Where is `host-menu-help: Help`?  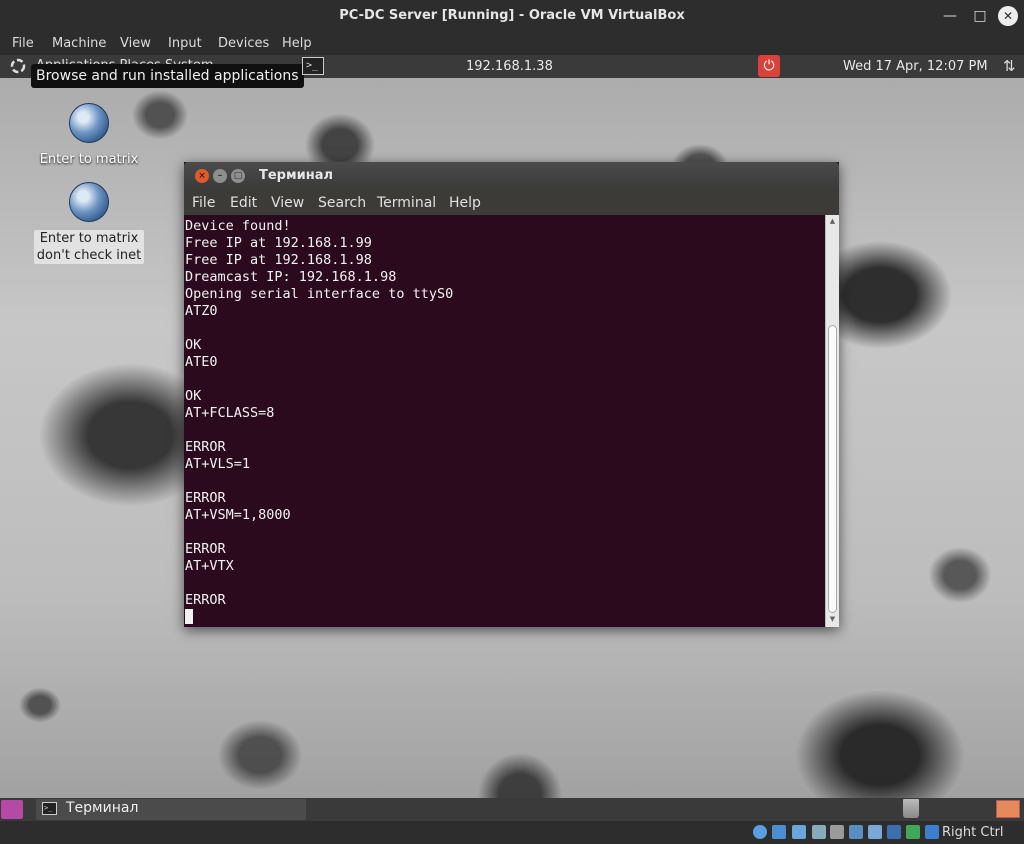 host-menu-help: Help is located at coordinates (297, 43).